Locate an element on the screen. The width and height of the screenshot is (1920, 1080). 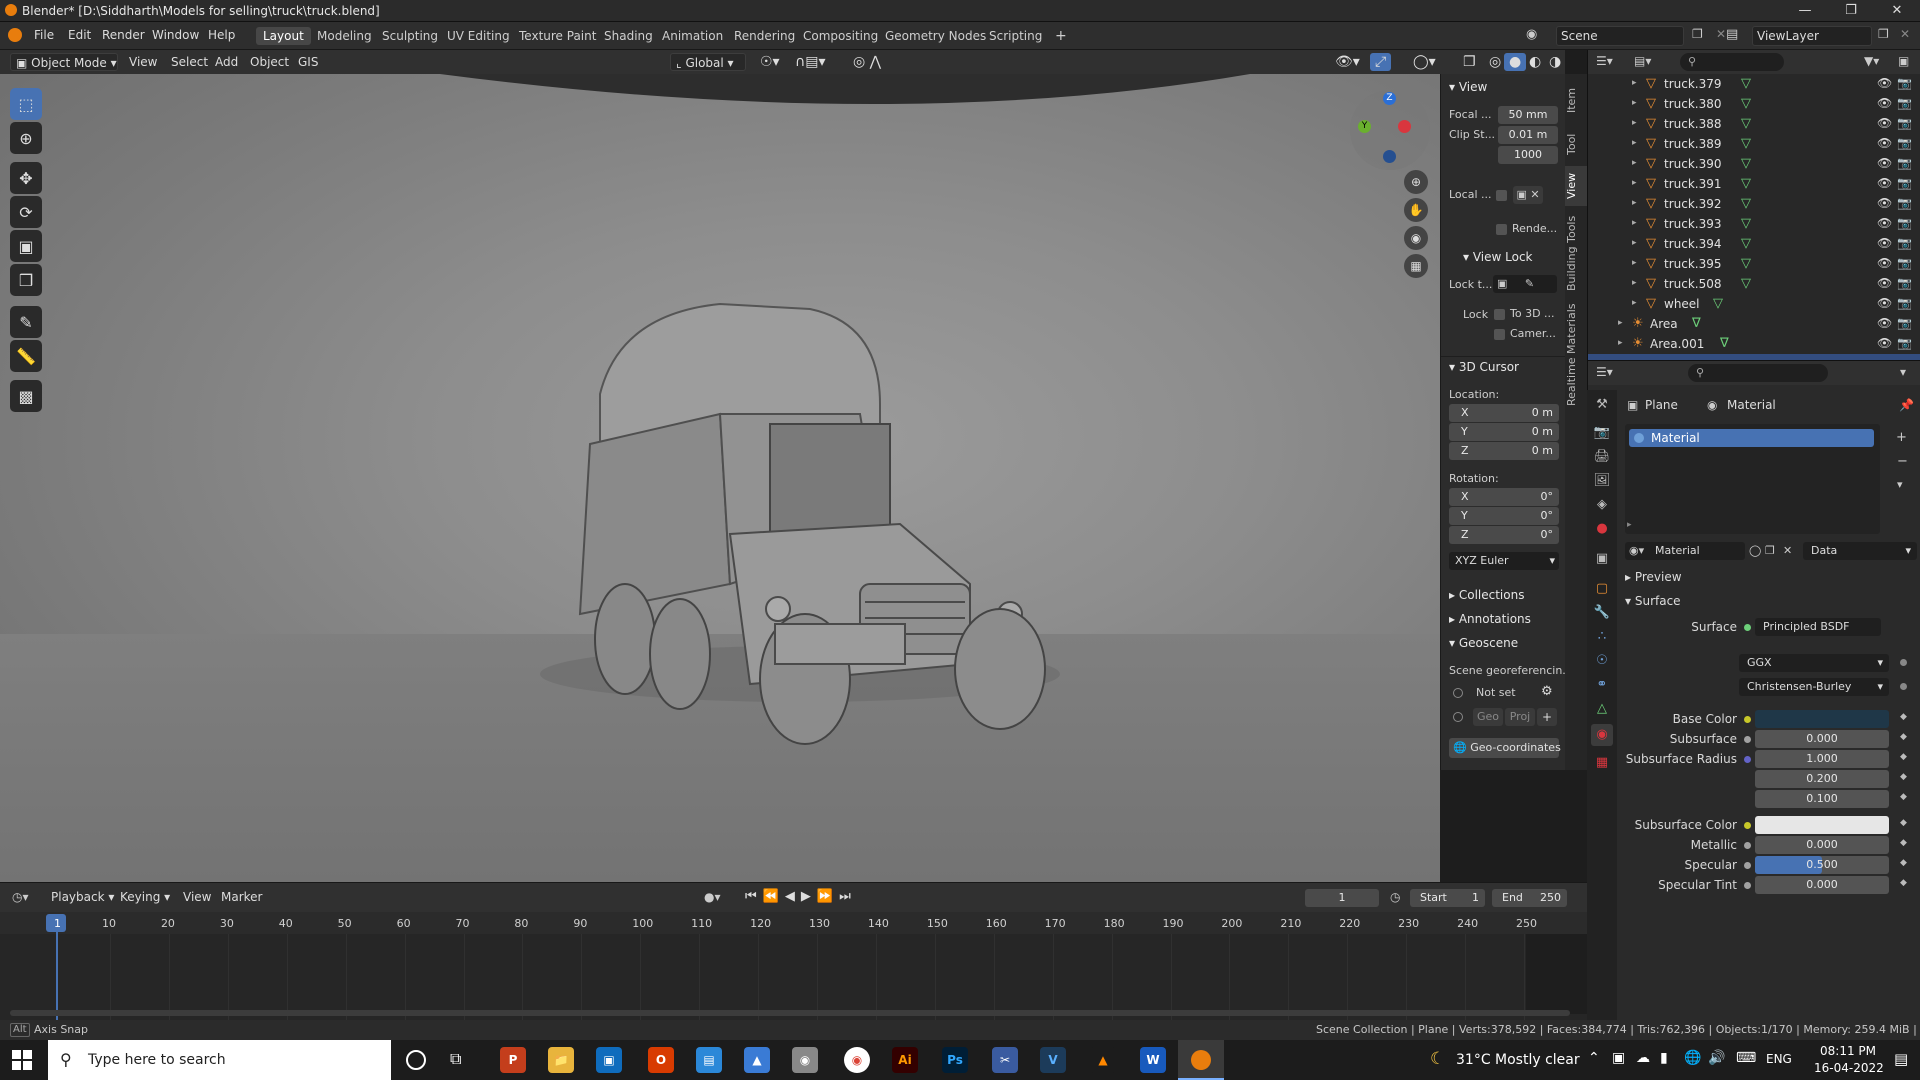
playback-menu: Playback ▾ is located at coordinates (82, 897).